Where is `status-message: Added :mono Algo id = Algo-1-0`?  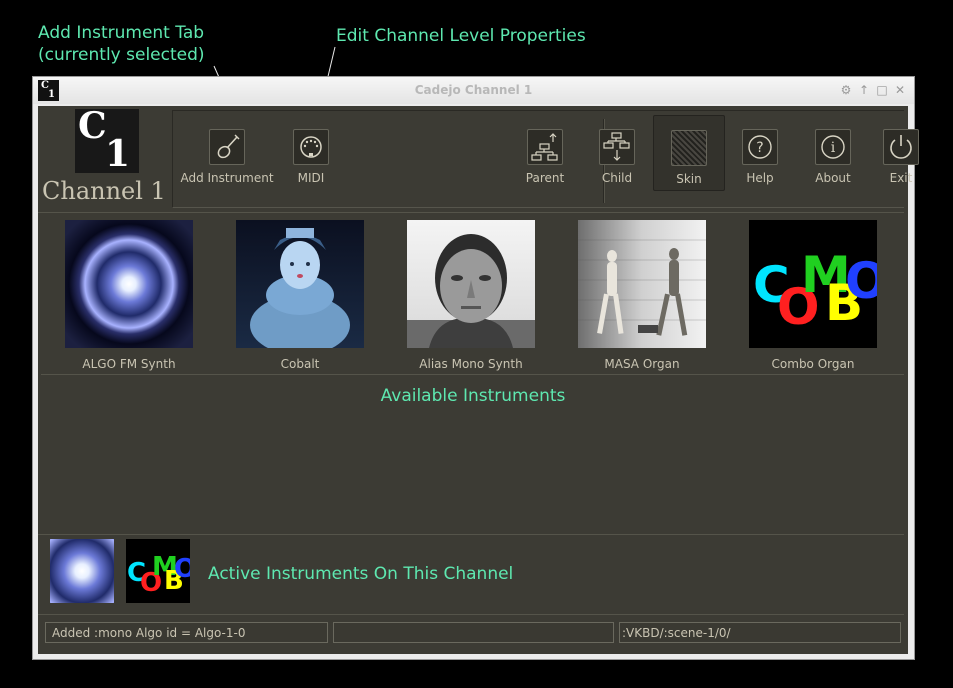
status-message: Added :mono Algo id = Algo-1-0 is located at coordinates (186, 632).